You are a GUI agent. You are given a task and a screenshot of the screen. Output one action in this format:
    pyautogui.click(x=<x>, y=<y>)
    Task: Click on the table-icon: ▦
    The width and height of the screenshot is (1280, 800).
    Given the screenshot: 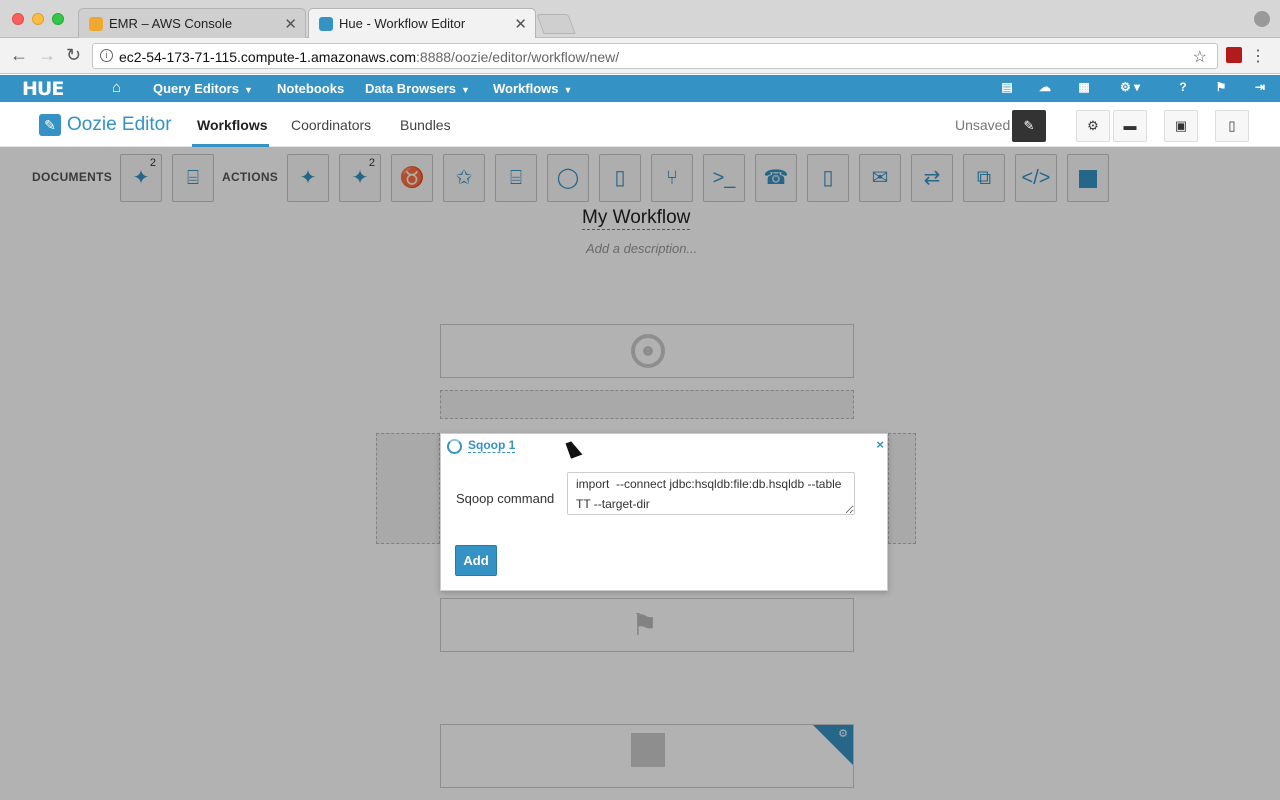 What is the action you would take?
    pyautogui.click(x=1084, y=87)
    